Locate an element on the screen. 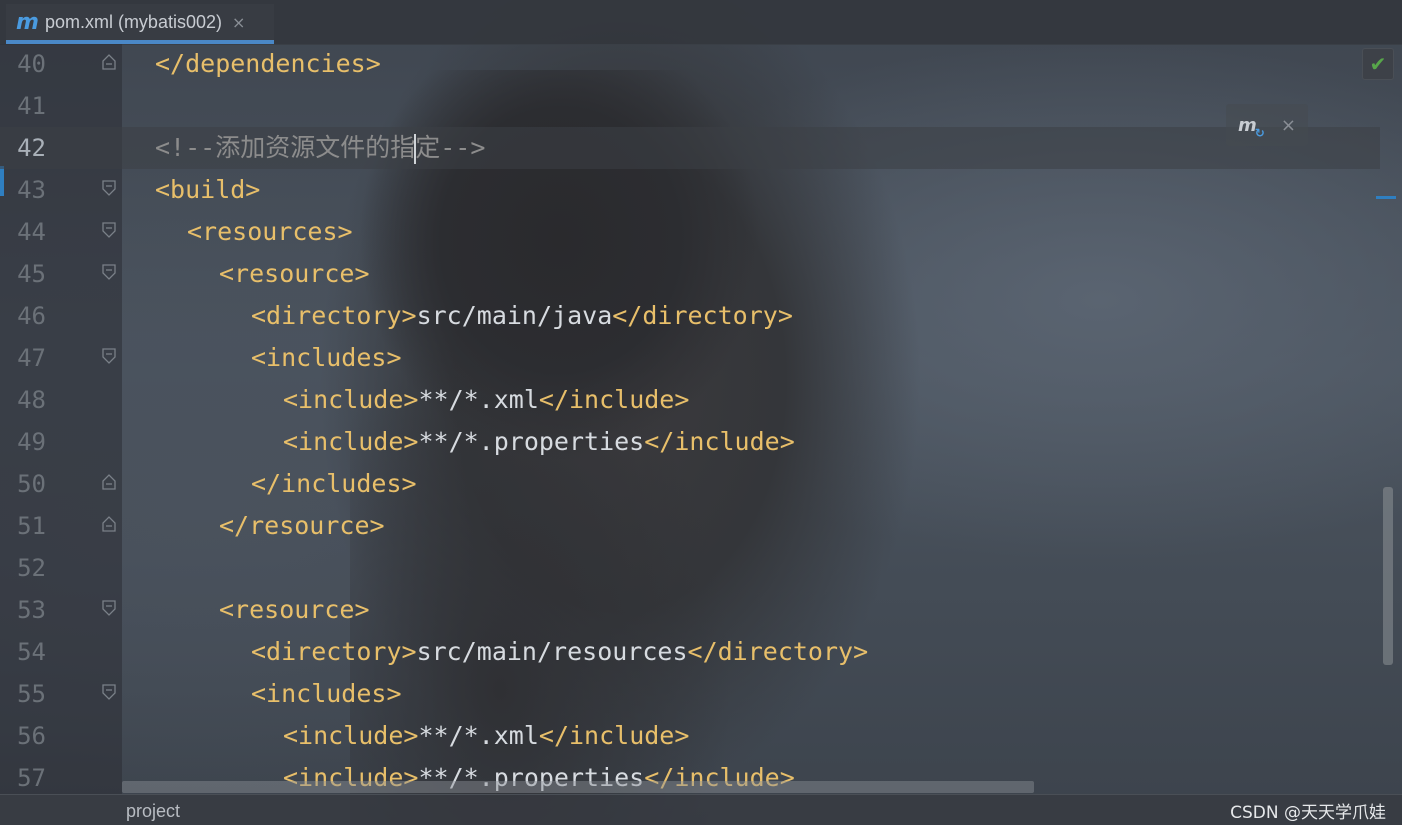  code-line: 44 <resources> is located at coordinates (690, 232).